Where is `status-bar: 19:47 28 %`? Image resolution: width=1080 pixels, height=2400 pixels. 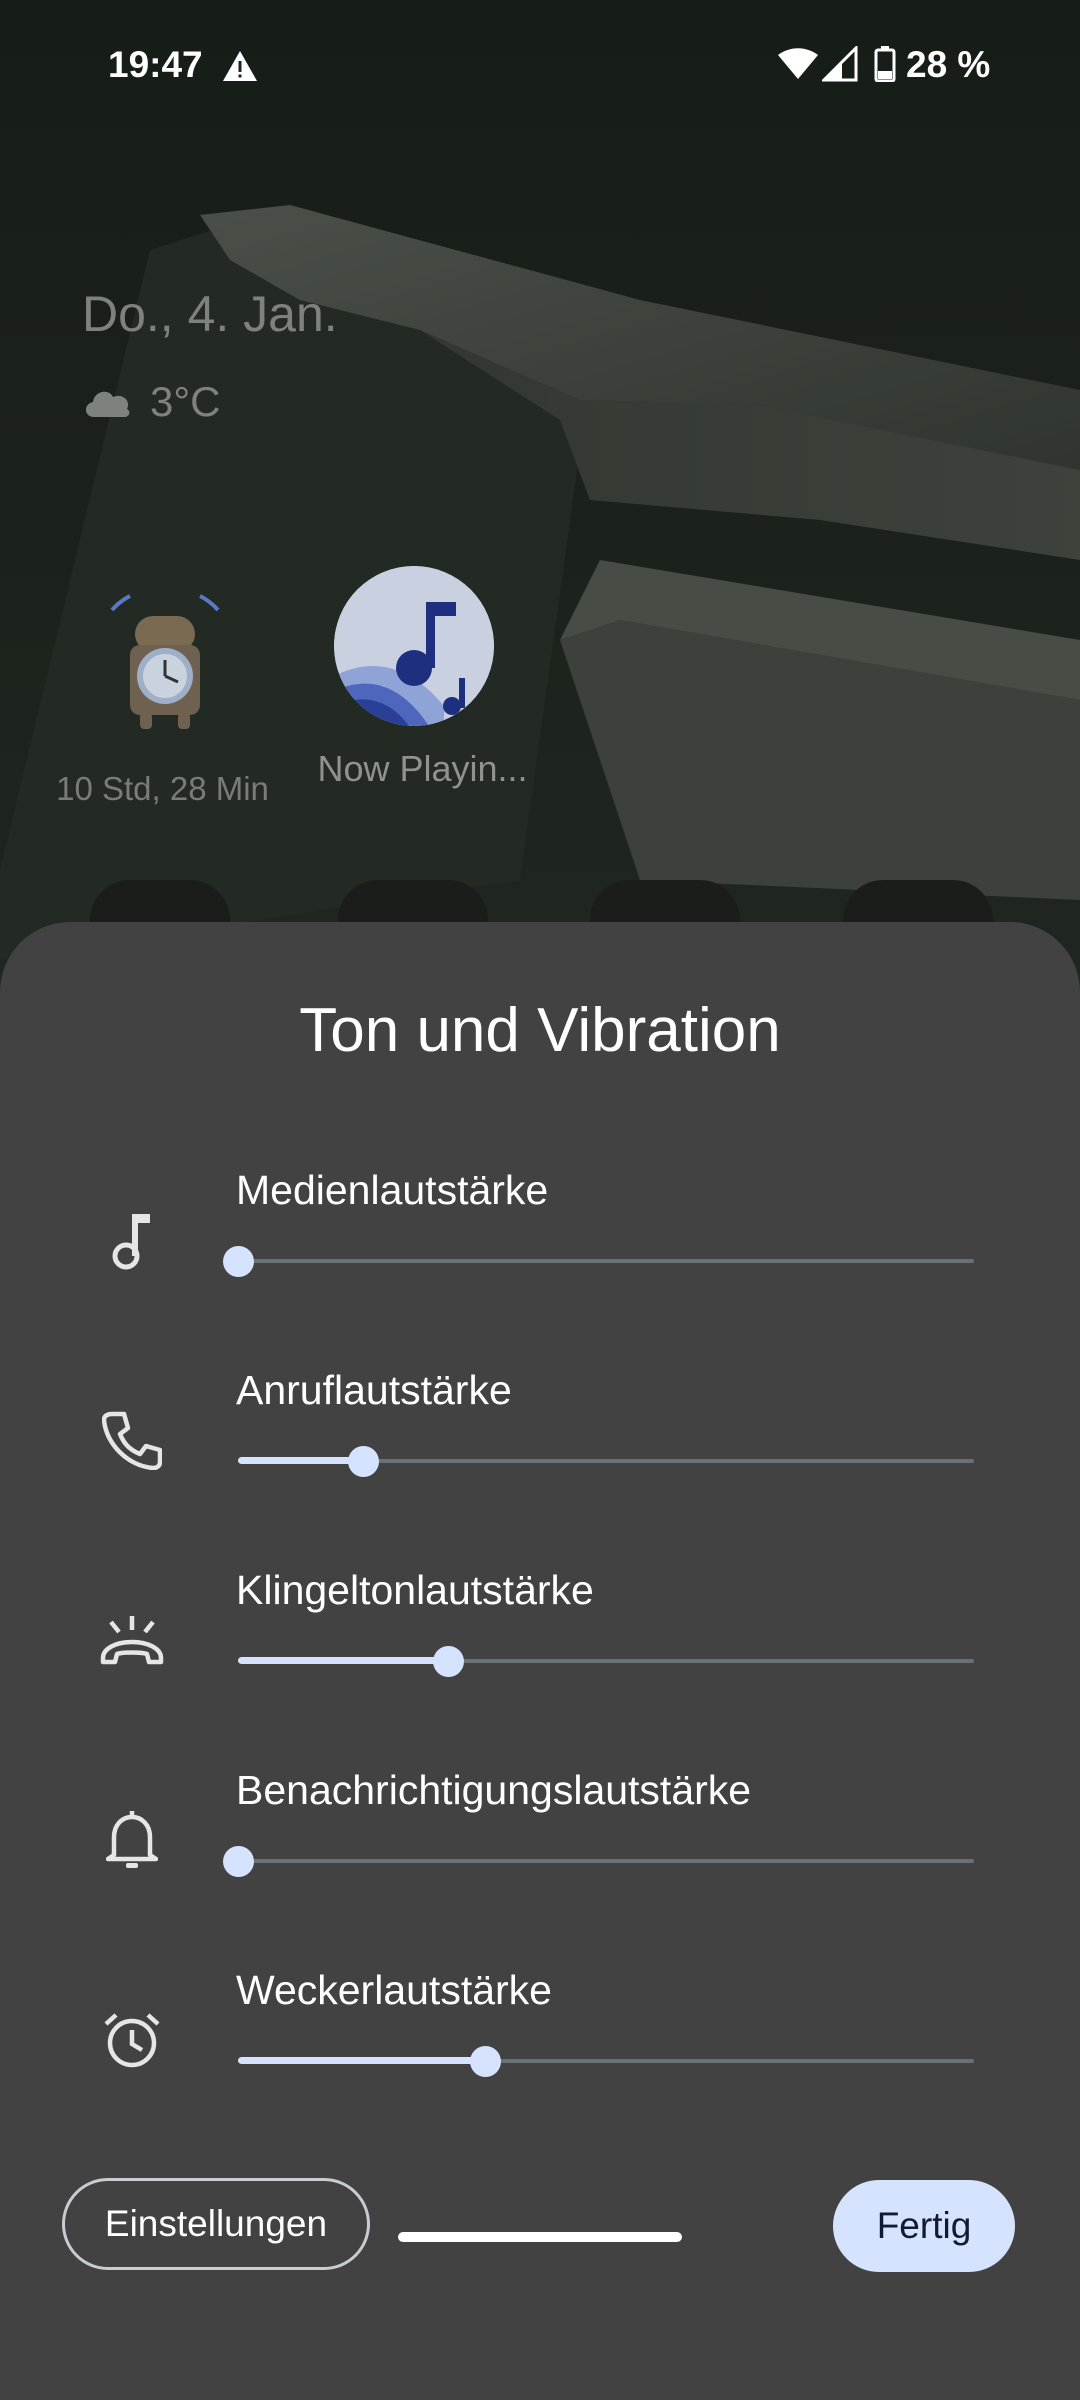 status-bar: 19:47 28 % is located at coordinates (540, 65).